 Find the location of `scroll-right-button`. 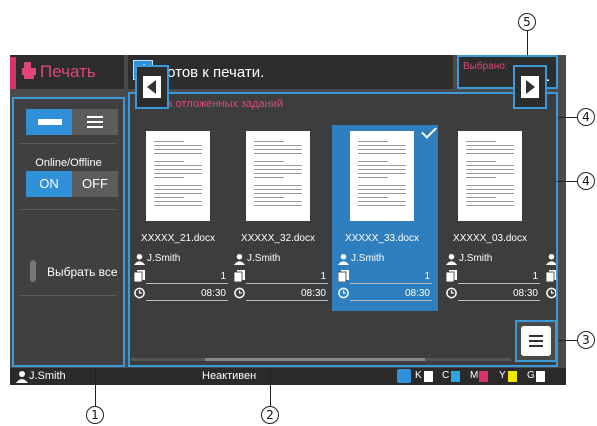

scroll-right-button is located at coordinates (530, 87).